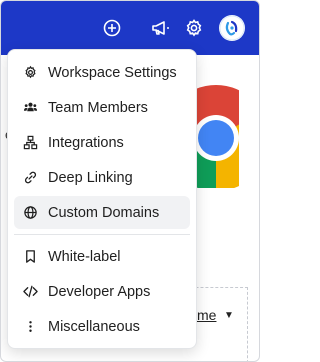 The image size is (320, 362). I want to click on menu-item-team-members: Team Members, so click(102, 107).